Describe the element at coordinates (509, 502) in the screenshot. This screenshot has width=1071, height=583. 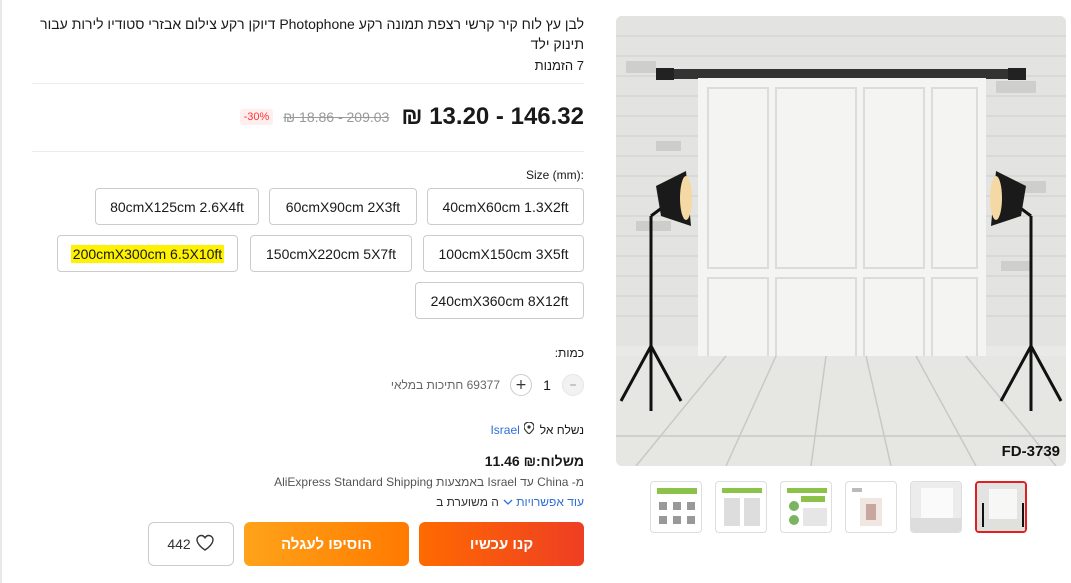
I see `chevron-down-icon` at that location.